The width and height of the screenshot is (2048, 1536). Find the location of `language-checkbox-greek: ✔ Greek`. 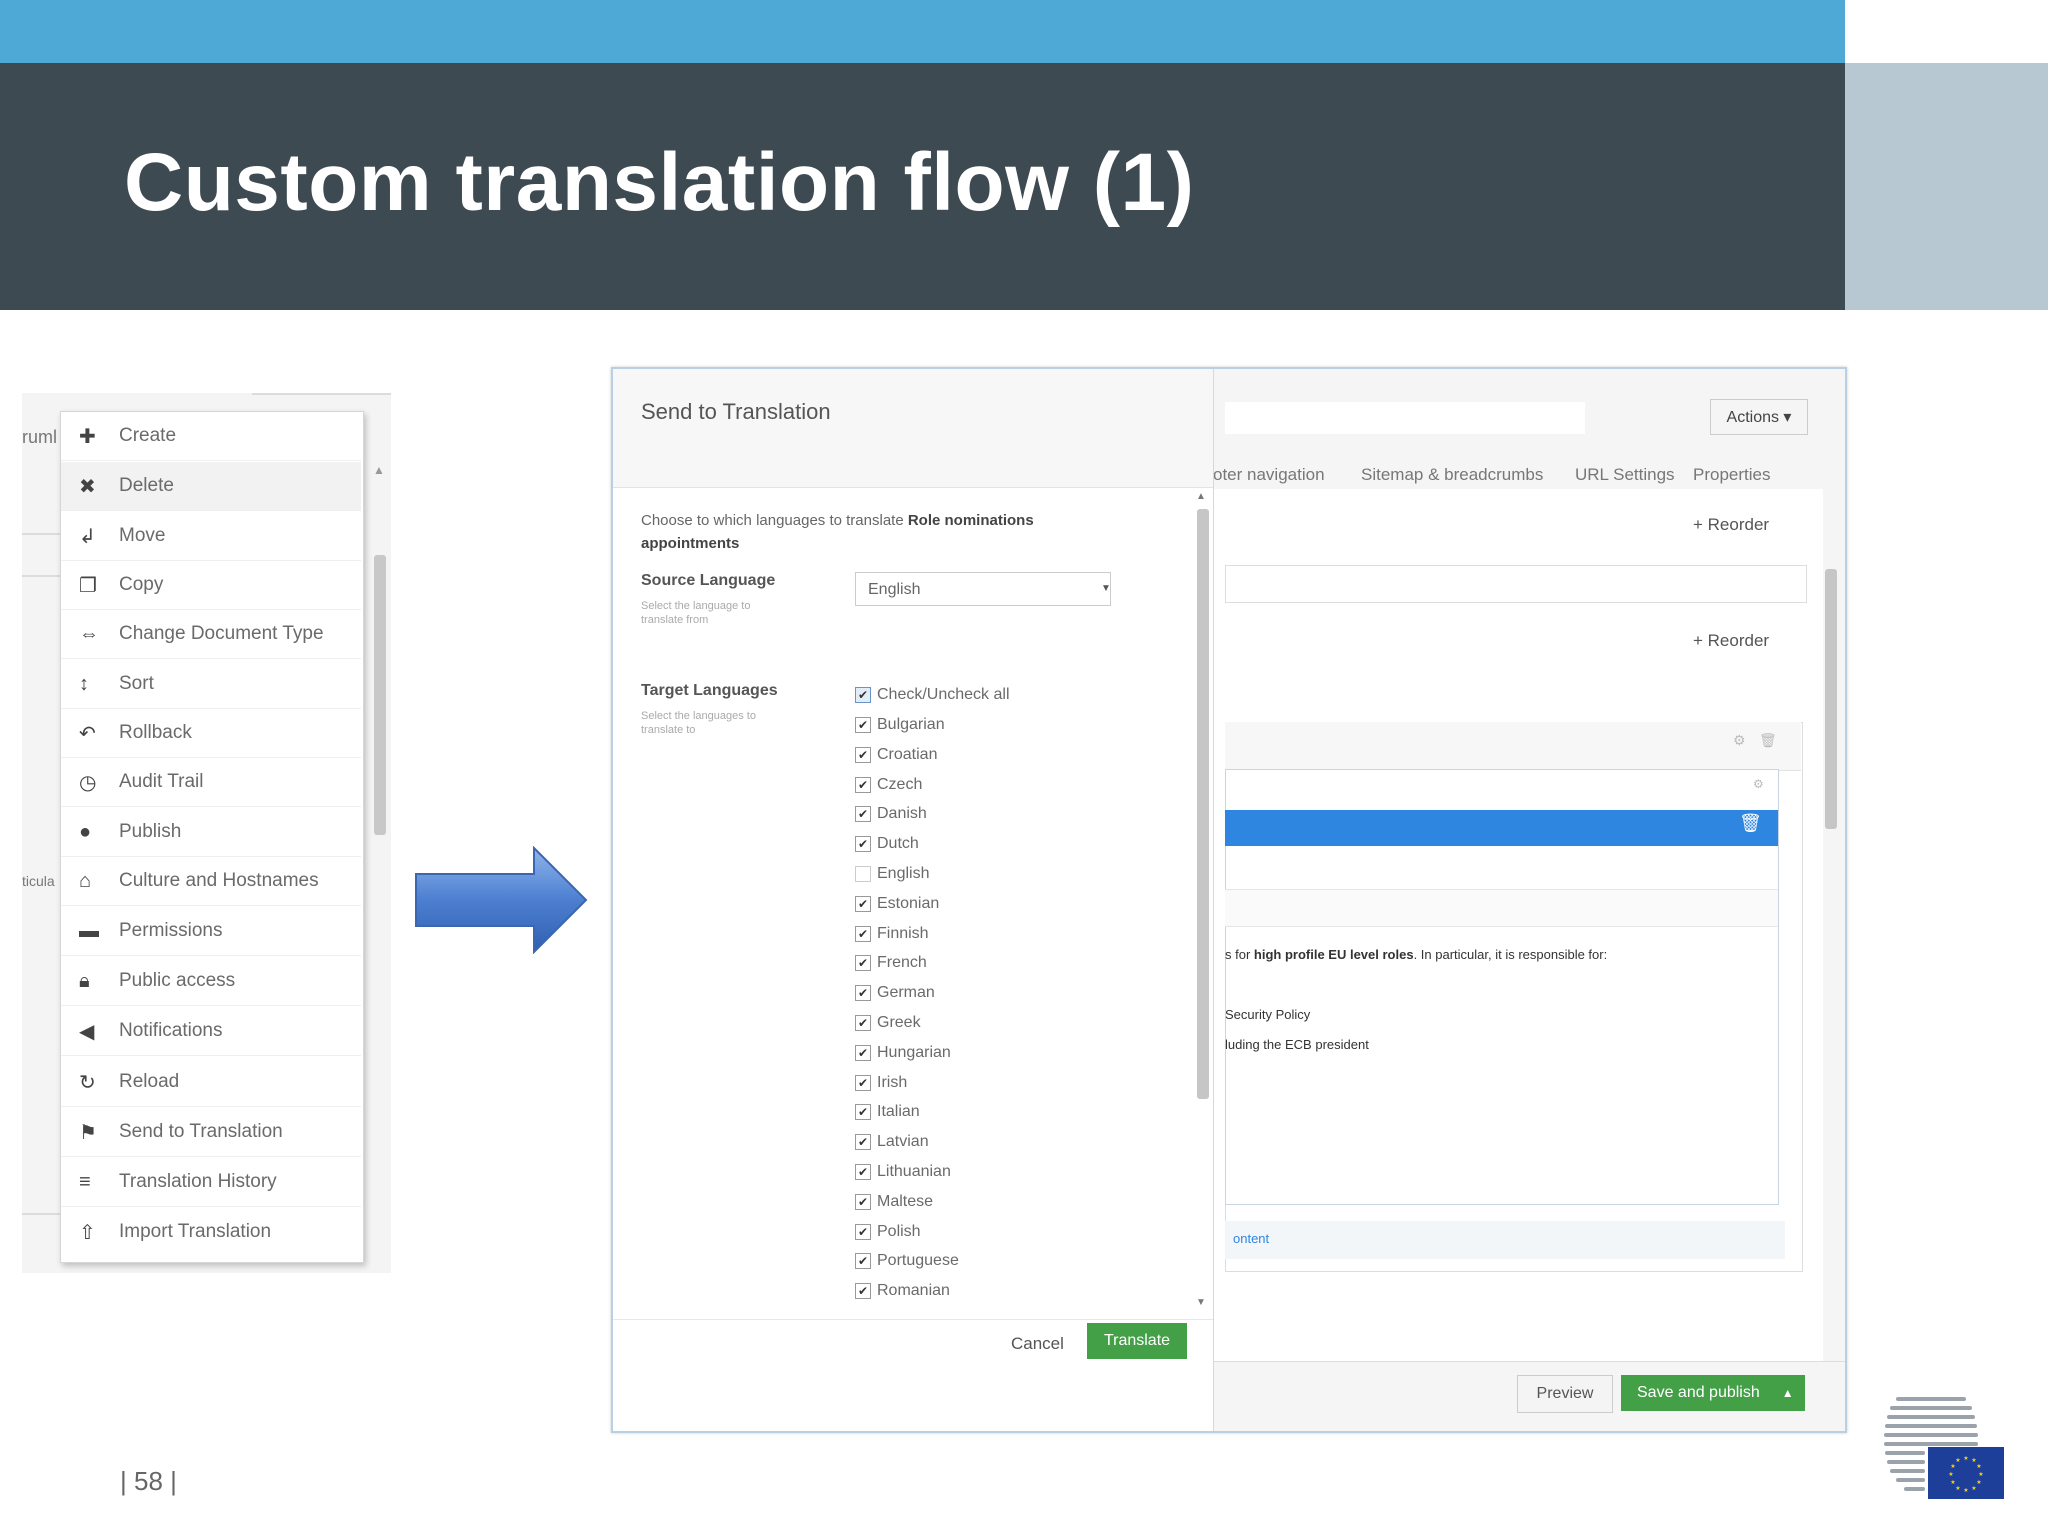

language-checkbox-greek: ✔ Greek is located at coordinates (888, 1023).